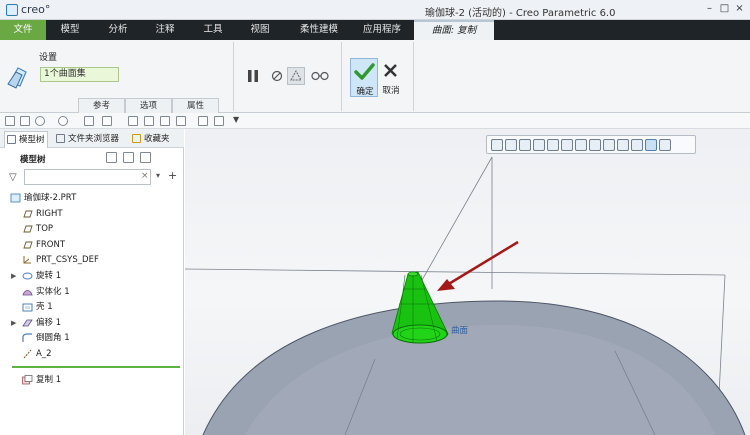  What do you see at coordinates (145, 157) in the screenshot?
I see `tree-columns-icon` at bounding box center [145, 157].